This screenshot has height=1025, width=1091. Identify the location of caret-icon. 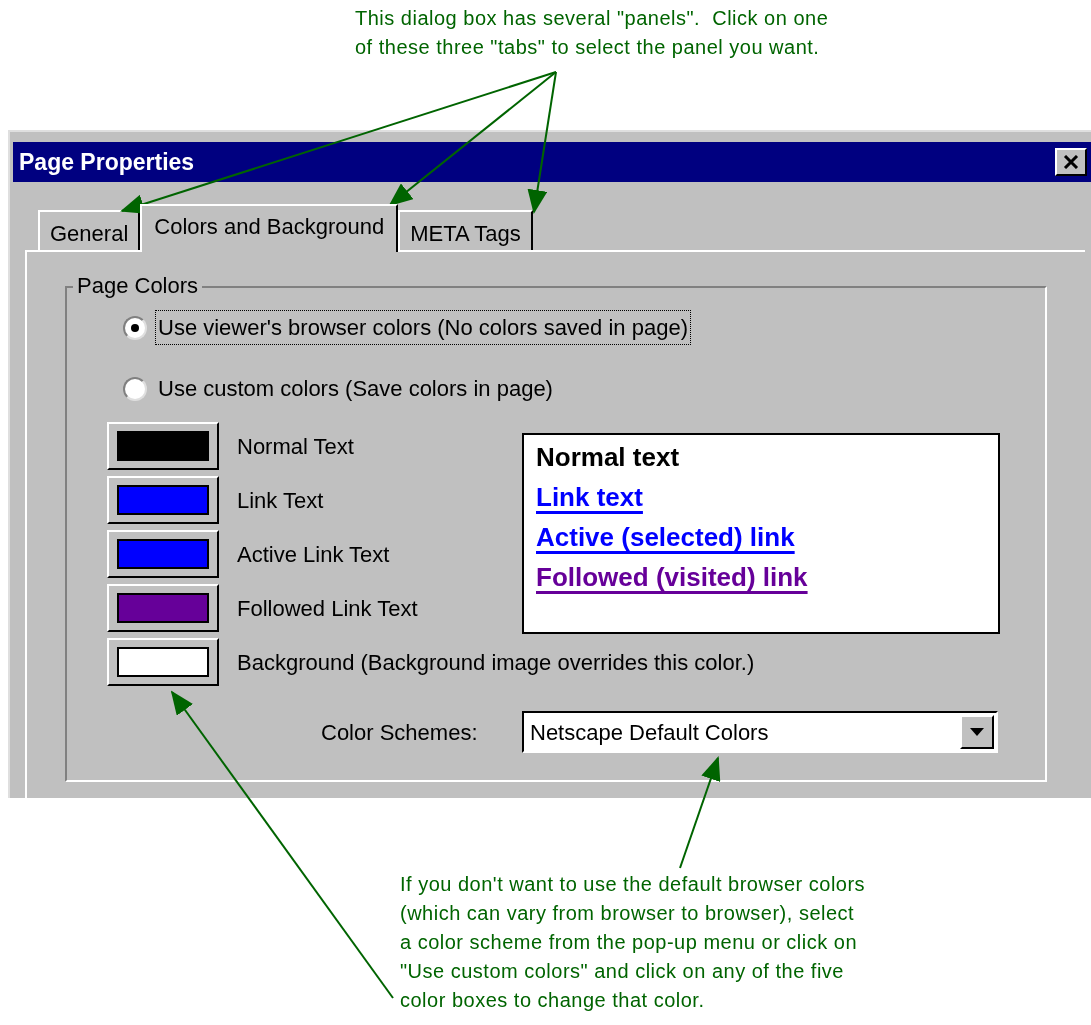
(977, 732).